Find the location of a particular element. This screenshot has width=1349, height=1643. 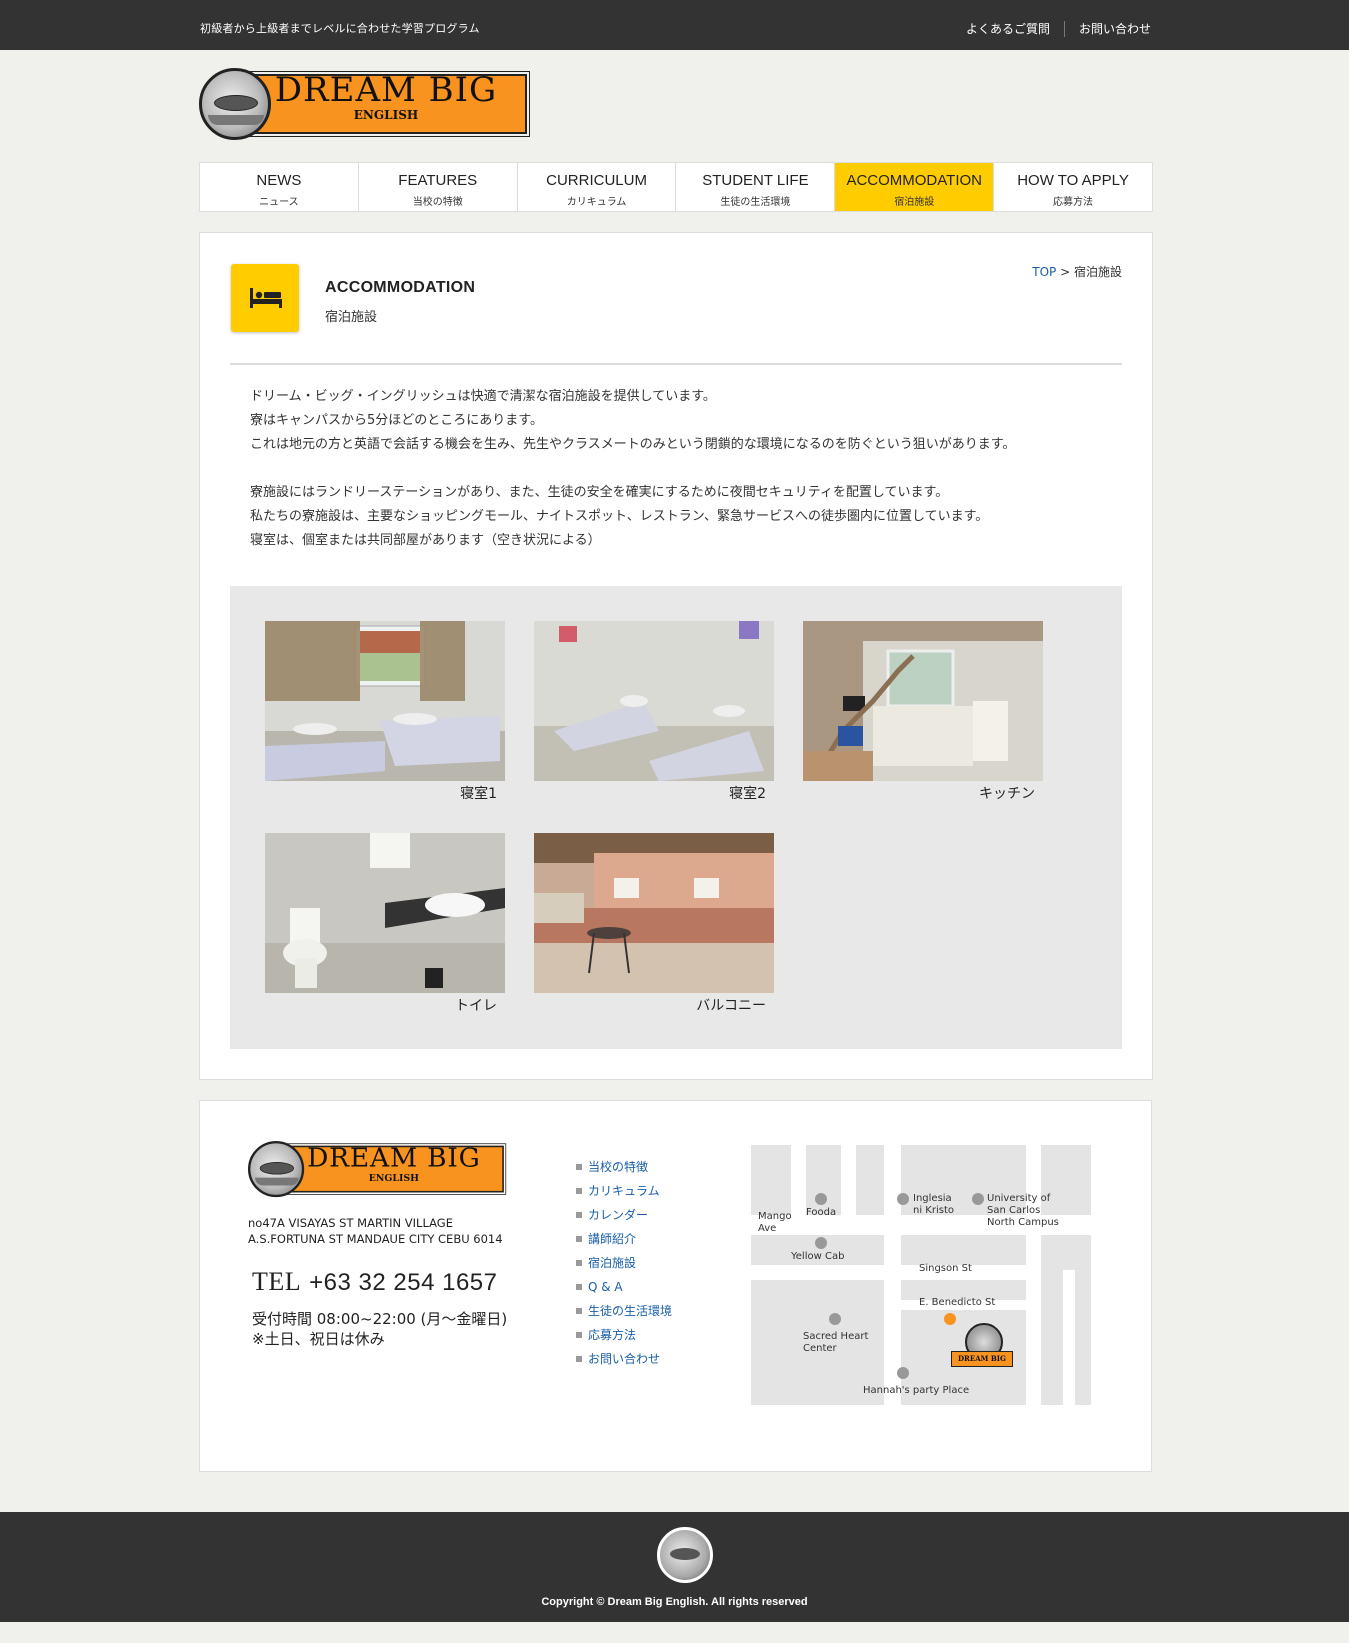

contact-link: お問い合わせ is located at coordinates (1115, 28).